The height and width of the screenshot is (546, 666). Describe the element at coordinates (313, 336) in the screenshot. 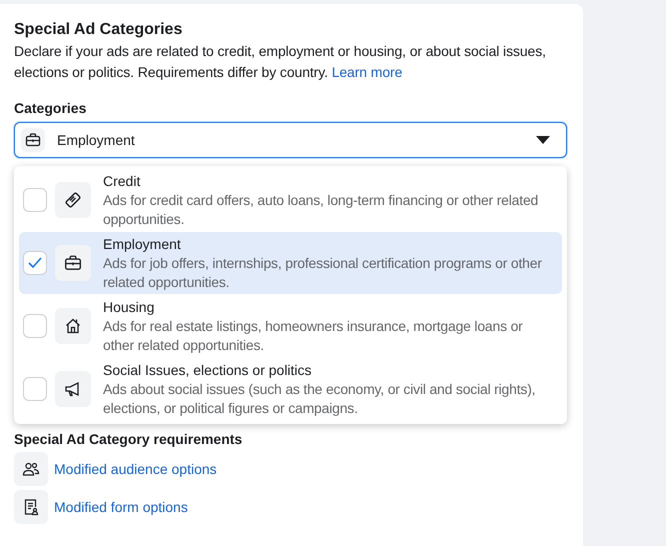

I see `option-description: Ads for real estate listings, homeowners insurance, mortgage loans or other related opportunities.` at that location.